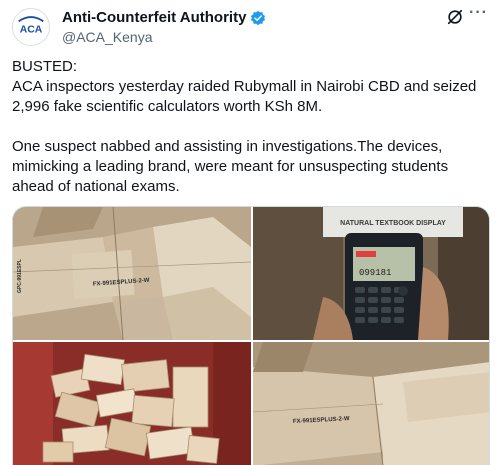 The image size is (500, 465). What do you see at coordinates (455, 17) in the screenshot?
I see `grok-icon` at bounding box center [455, 17].